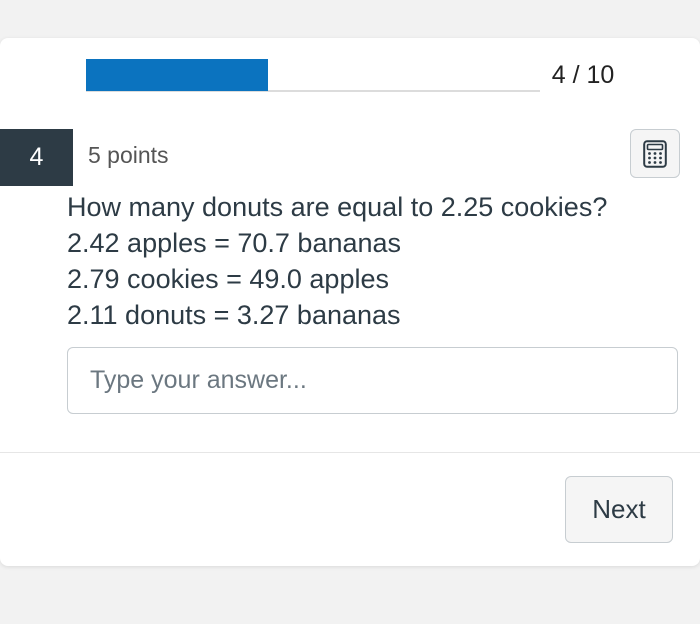 The width and height of the screenshot is (700, 624). Describe the element at coordinates (234, 315) in the screenshot. I see `question-fact: 2.11 donuts = 3.27 bananas` at that location.